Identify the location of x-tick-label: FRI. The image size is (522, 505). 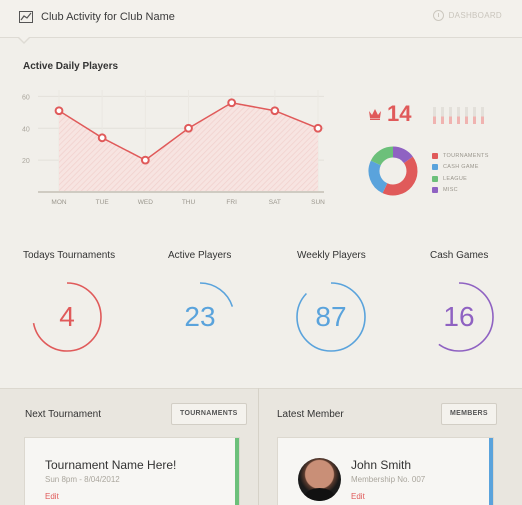
(231, 202).